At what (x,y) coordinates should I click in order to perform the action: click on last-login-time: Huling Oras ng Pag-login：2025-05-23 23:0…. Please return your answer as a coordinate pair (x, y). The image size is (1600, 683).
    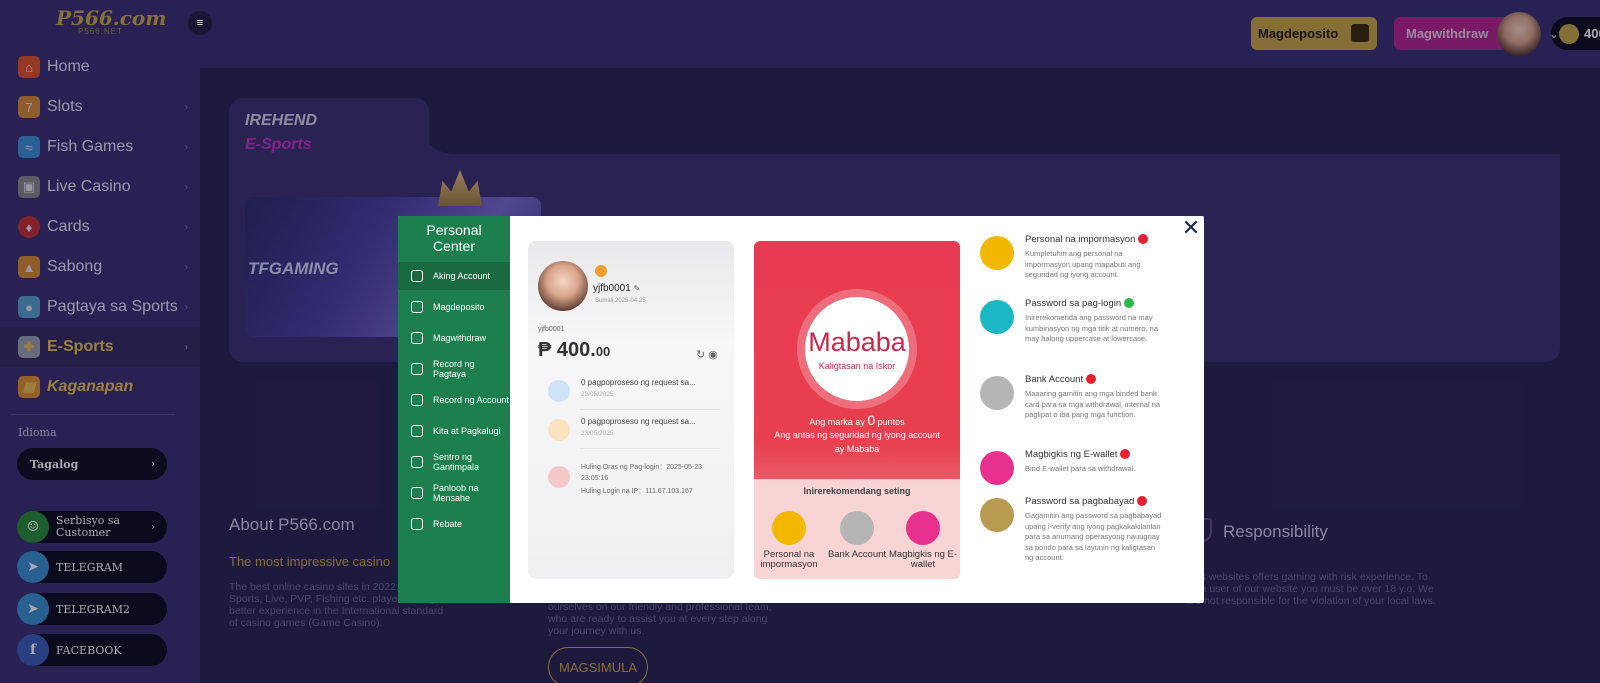
    Looking at the image, I should click on (642, 473).